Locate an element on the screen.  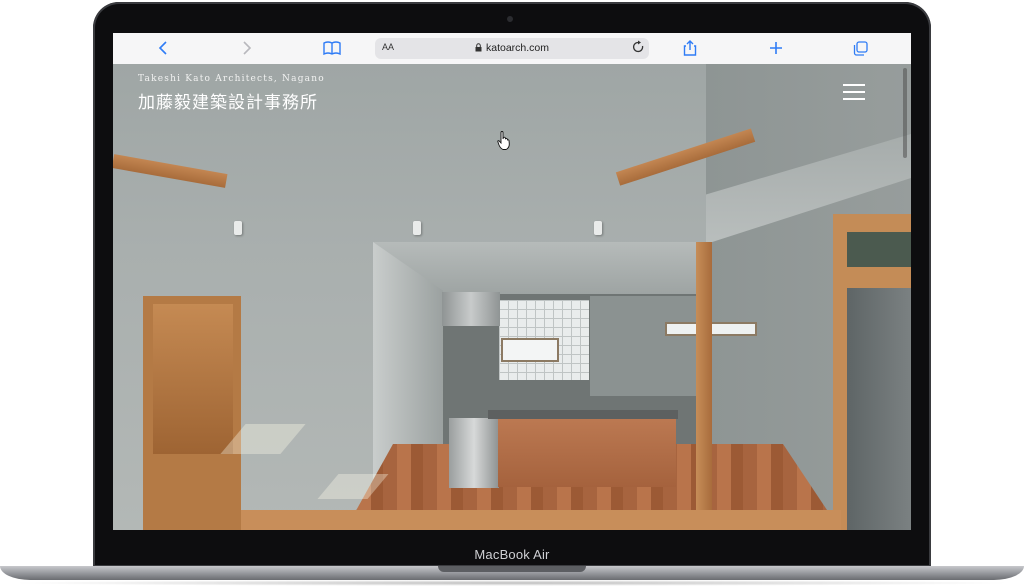
site-name-en: Takeshi Kato Architects, Nagano is located at coordinates (231, 79).